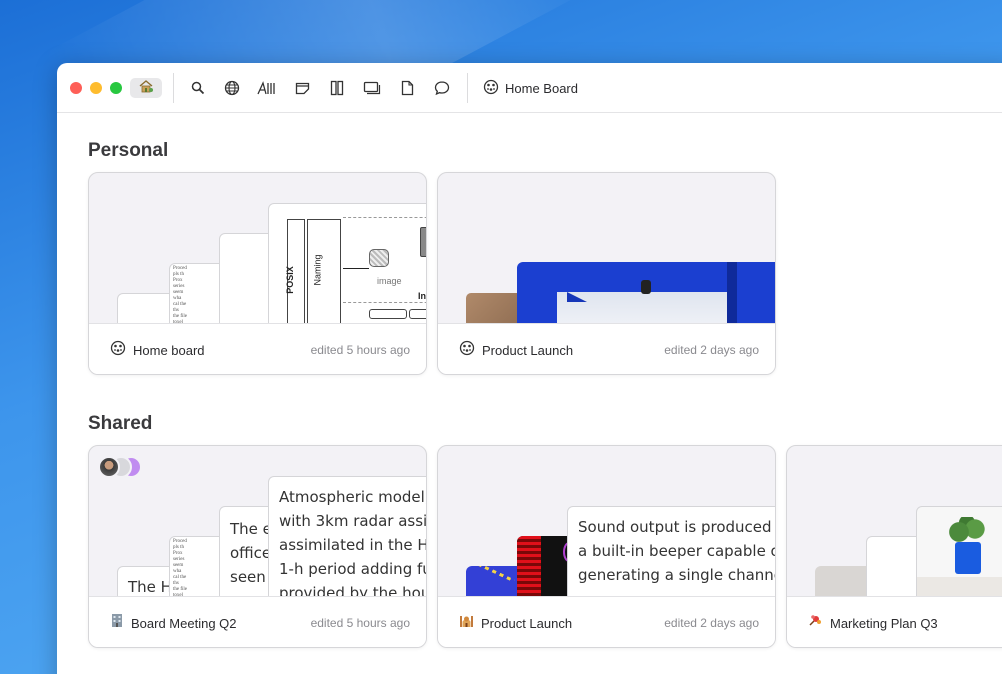  I want to click on text-note: The H, so click(147, 581).